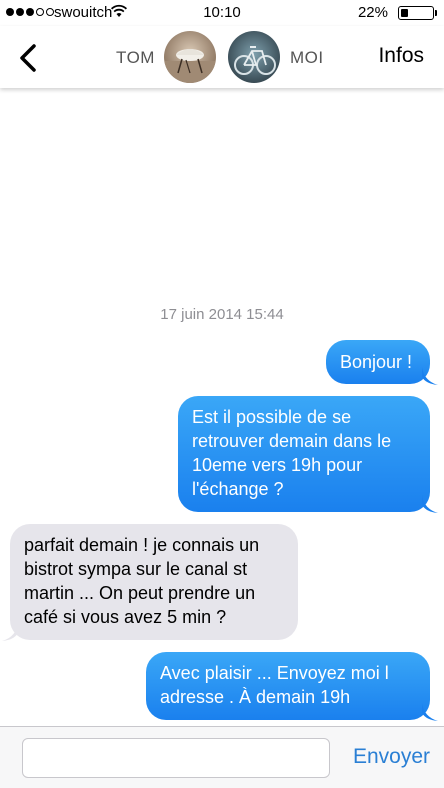 This screenshot has height=788, width=444. What do you see at coordinates (417, 13) in the screenshot?
I see `battery-icon` at bounding box center [417, 13].